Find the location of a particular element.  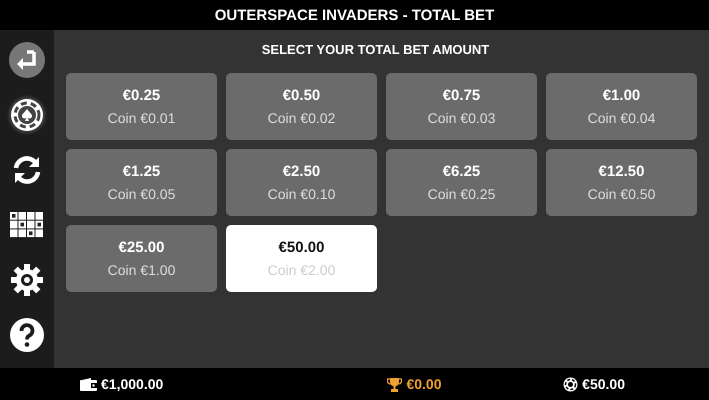

refresh-icon is located at coordinates (27, 170).